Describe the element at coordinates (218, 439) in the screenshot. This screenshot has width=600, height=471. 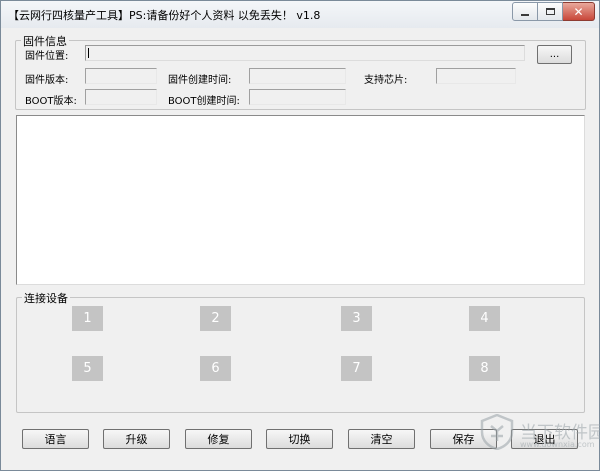
I see `repair-button: 修复` at that location.